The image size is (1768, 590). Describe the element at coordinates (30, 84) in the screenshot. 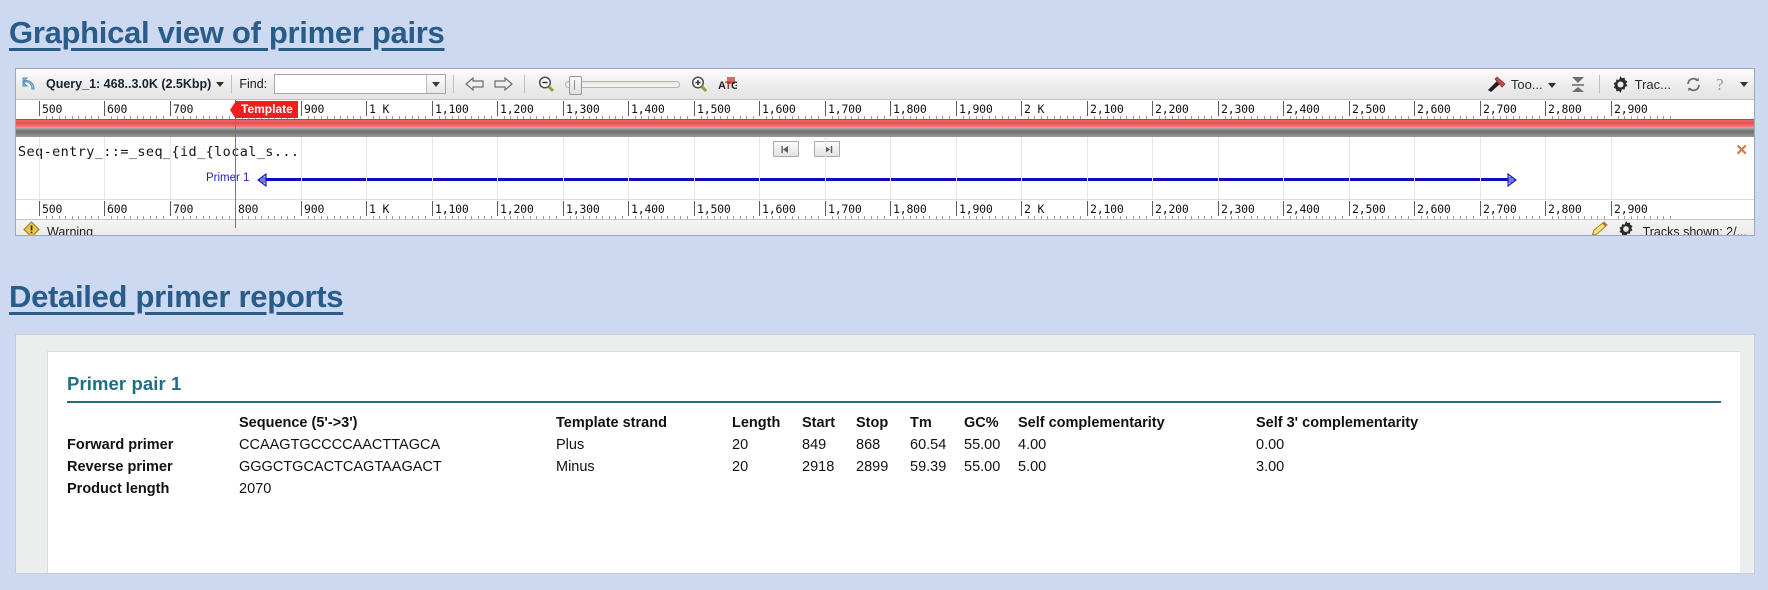

I see `undo-arrow-icon` at that location.